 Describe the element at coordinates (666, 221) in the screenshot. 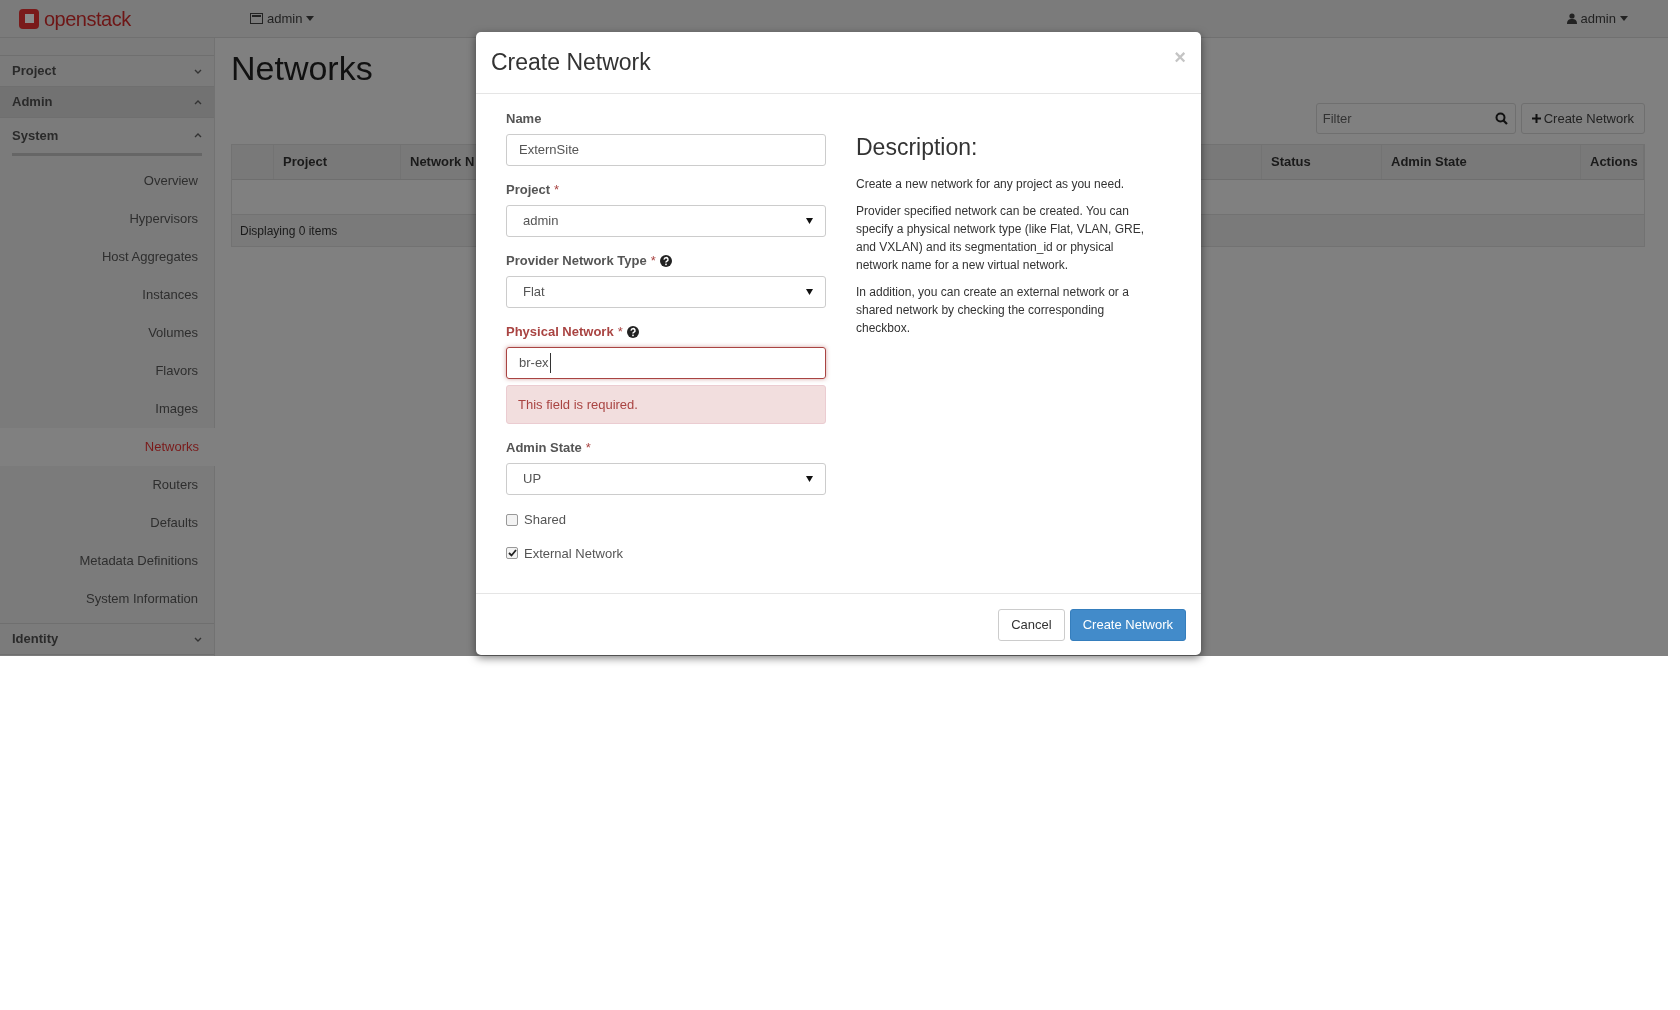

I see `select-field: admin` at that location.